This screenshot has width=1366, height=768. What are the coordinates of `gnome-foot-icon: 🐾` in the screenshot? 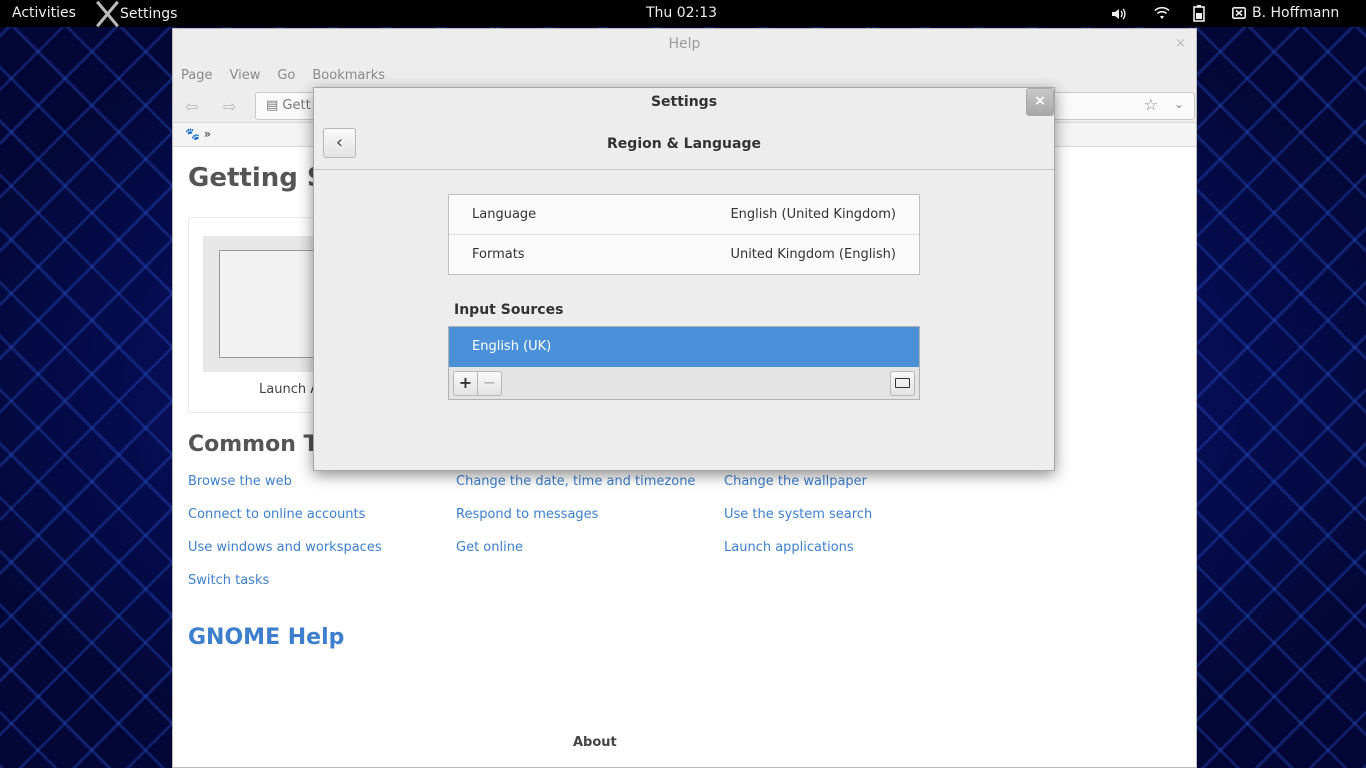 It's located at (192, 134).